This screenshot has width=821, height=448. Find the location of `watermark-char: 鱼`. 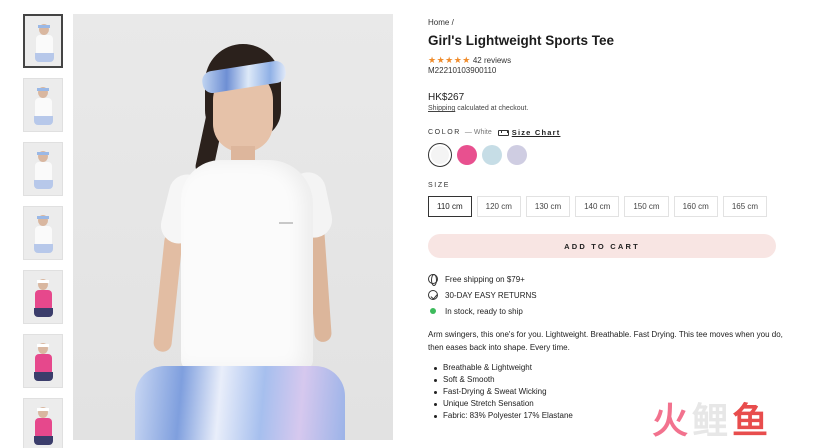

watermark-char: 鱼 is located at coordinates (750, 421).